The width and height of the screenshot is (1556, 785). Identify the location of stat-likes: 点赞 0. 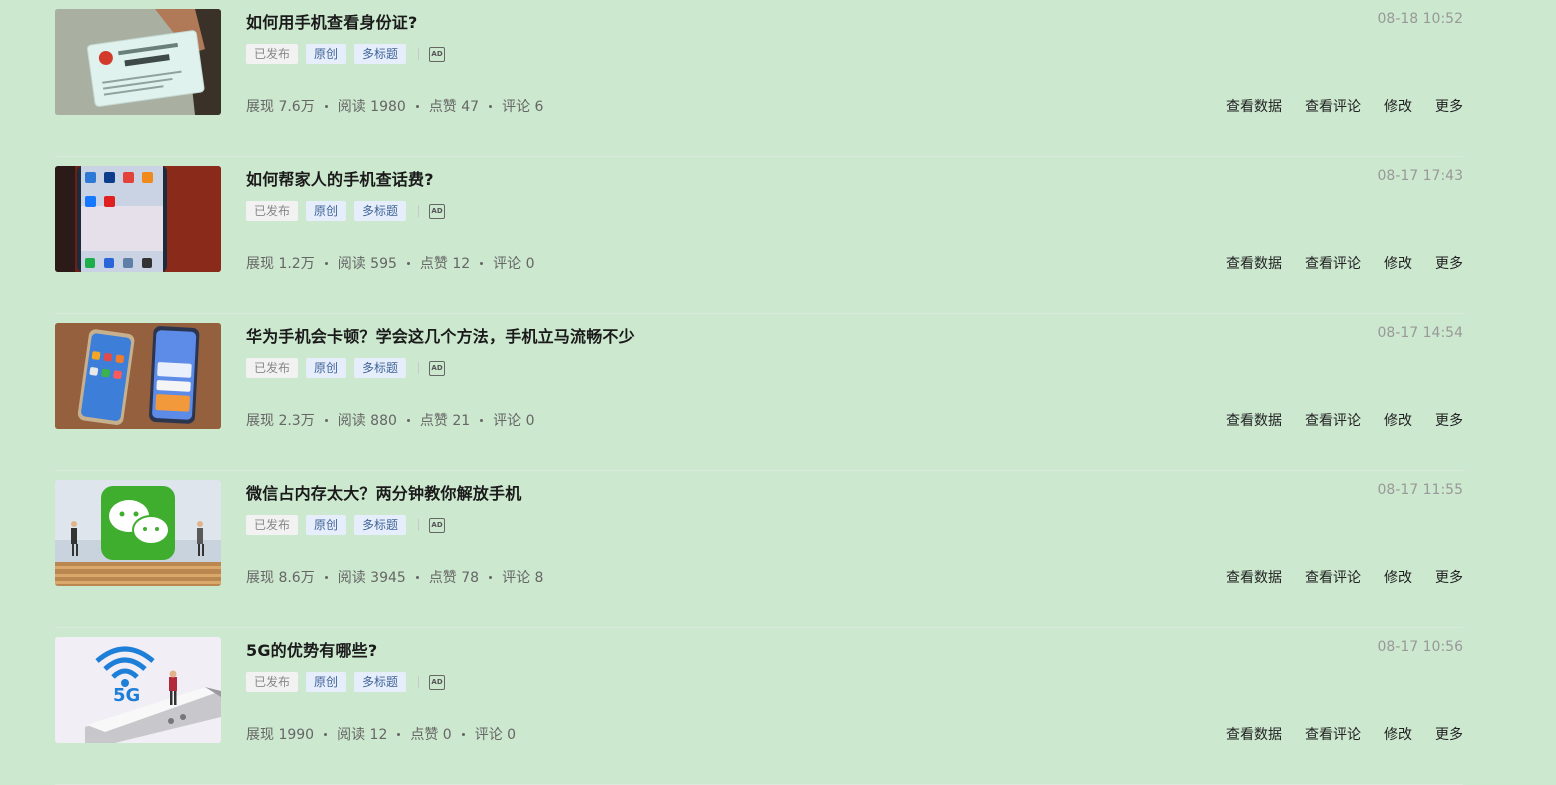
(431, 735).